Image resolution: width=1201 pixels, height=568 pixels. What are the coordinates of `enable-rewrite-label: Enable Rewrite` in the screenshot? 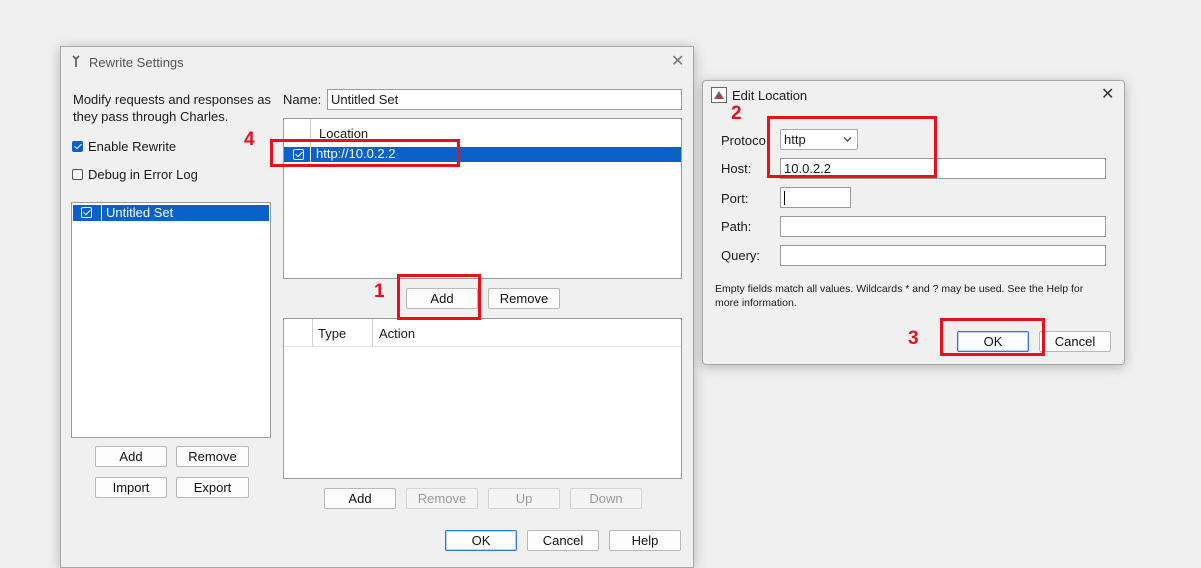 It's located at (132, 146).